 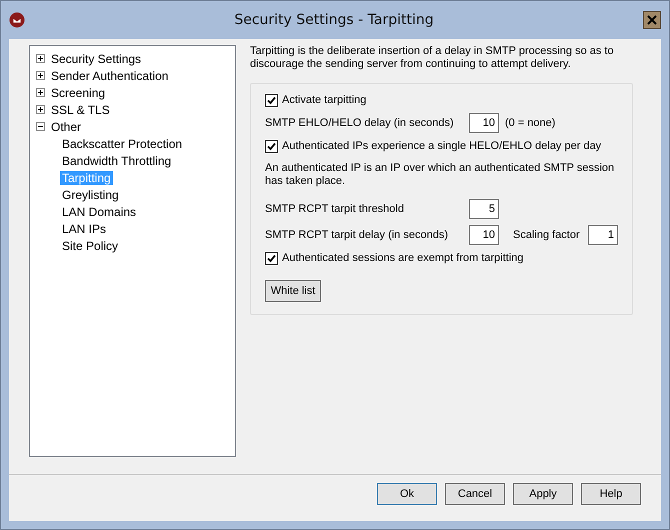 I want to click on dialog-button: Cancel, so click(x=475, y=494).